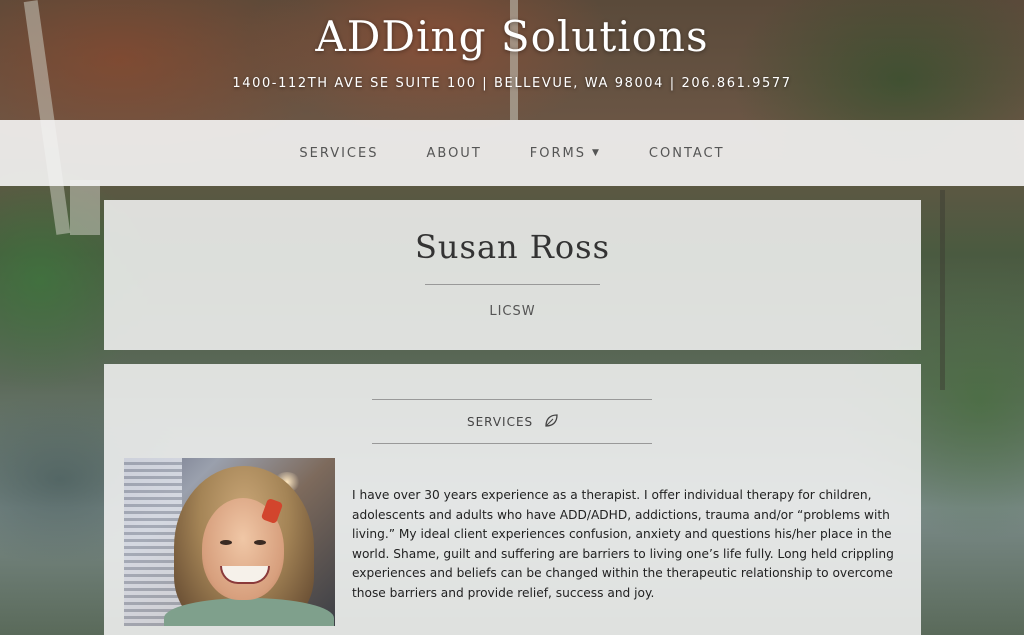  What do you see at coordinates (512, 284) in the screenshot?
I see `title-divider` at bounding box center [512, 284].